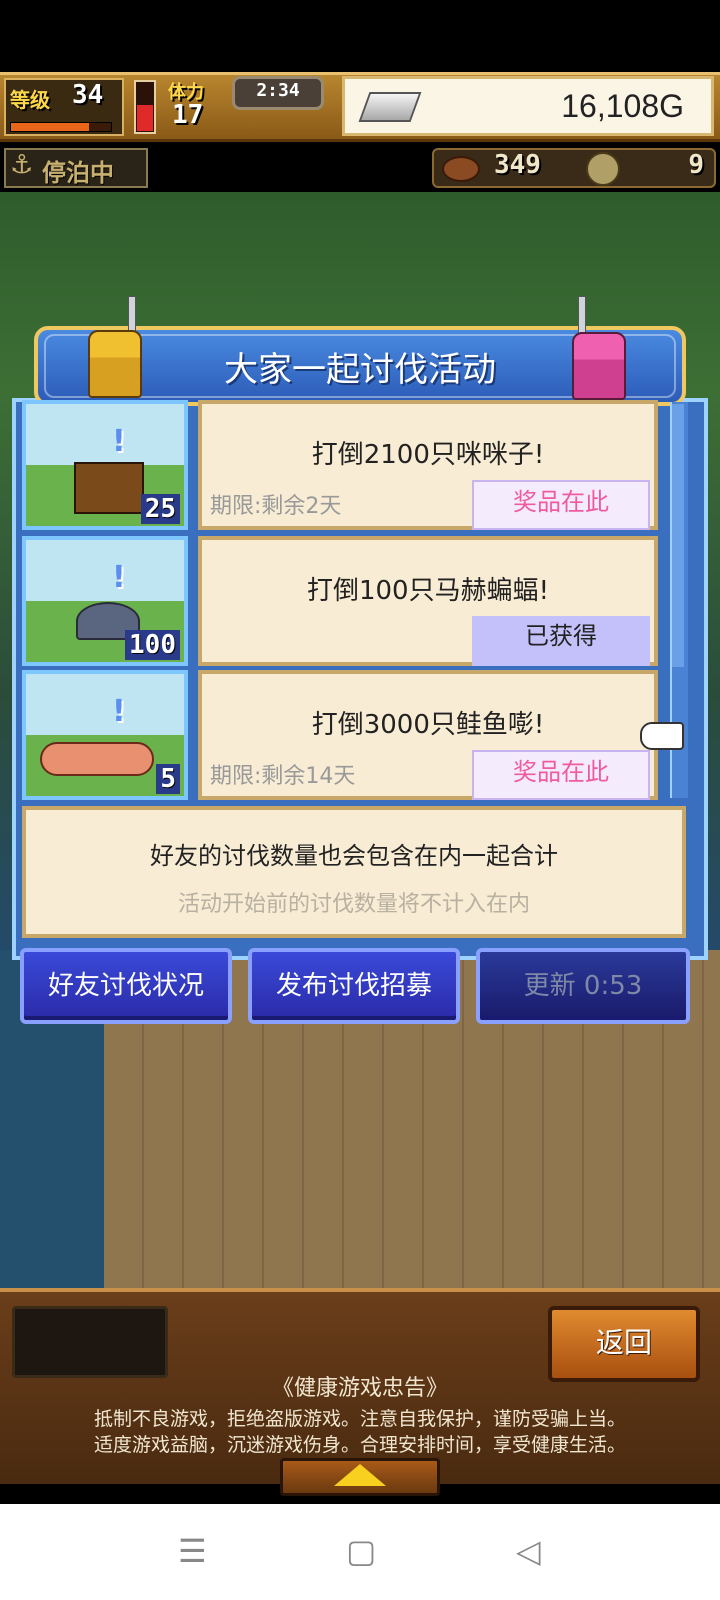 The image size is (720, 1600). I want to click on quest-card: 打倒2100只咪咪子! 期限:剩余2天 奖品在此, so click(428, 465).